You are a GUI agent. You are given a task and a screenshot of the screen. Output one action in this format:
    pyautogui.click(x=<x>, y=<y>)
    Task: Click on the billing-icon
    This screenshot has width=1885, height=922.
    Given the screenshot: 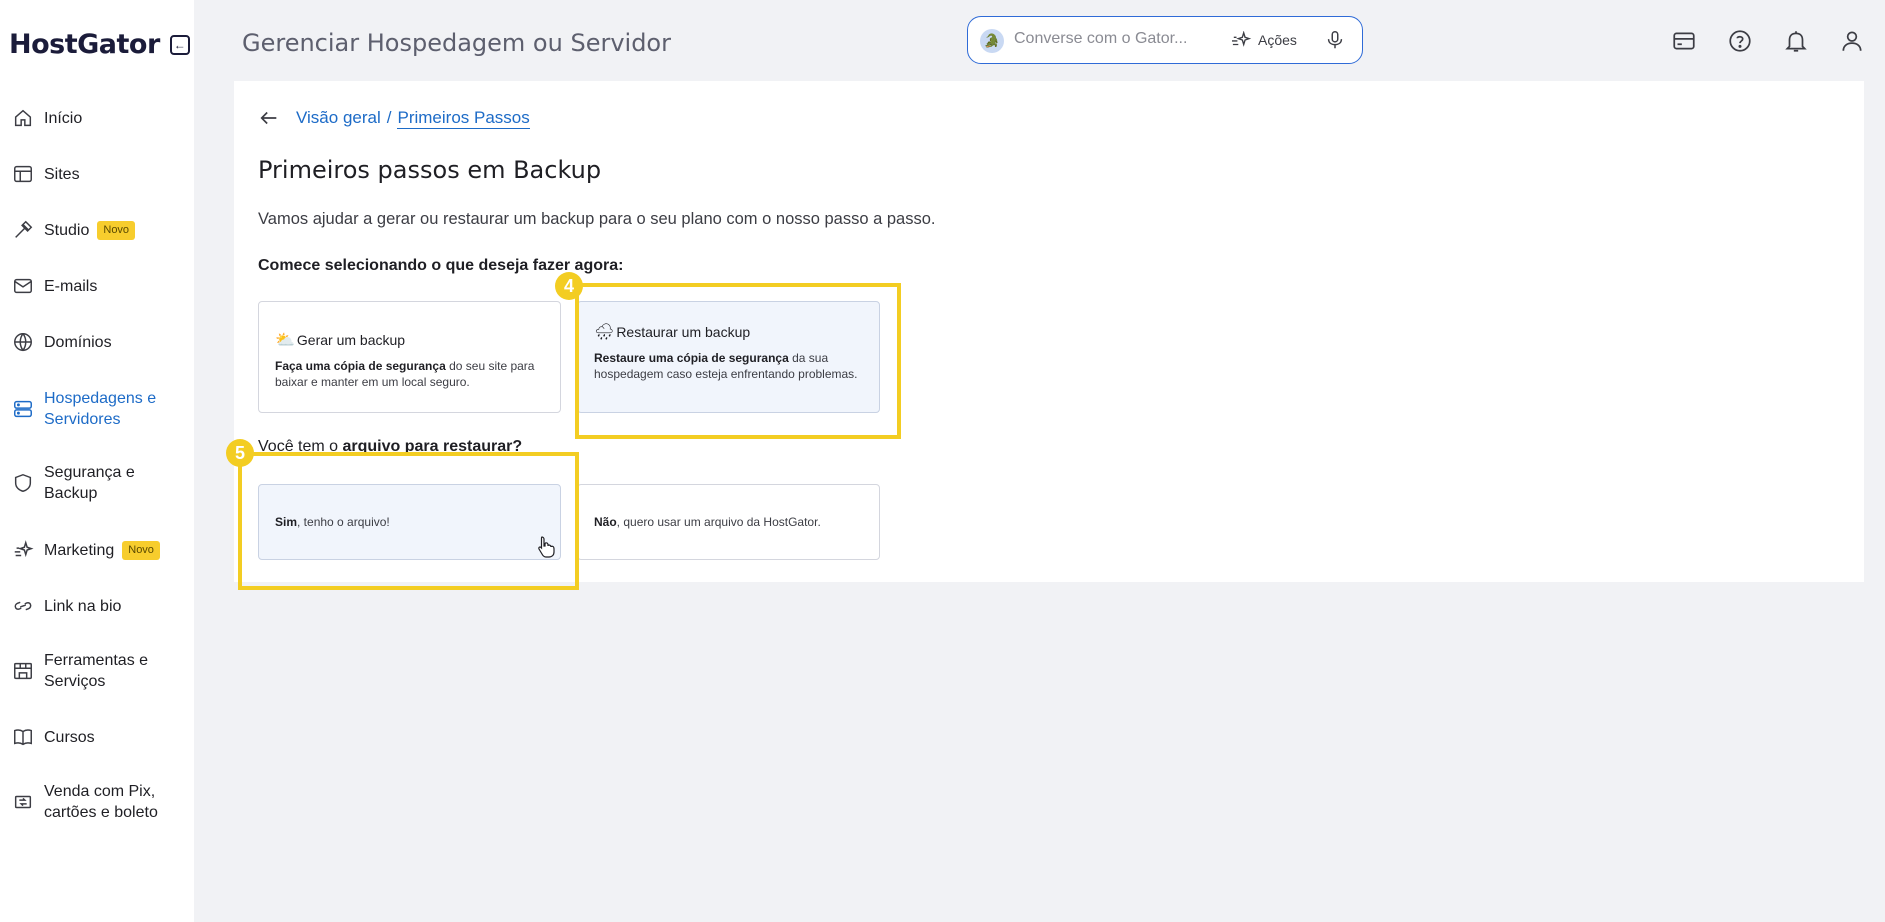 What is the action you would take?
    pyautogui.click(x=1684, y=41)
    